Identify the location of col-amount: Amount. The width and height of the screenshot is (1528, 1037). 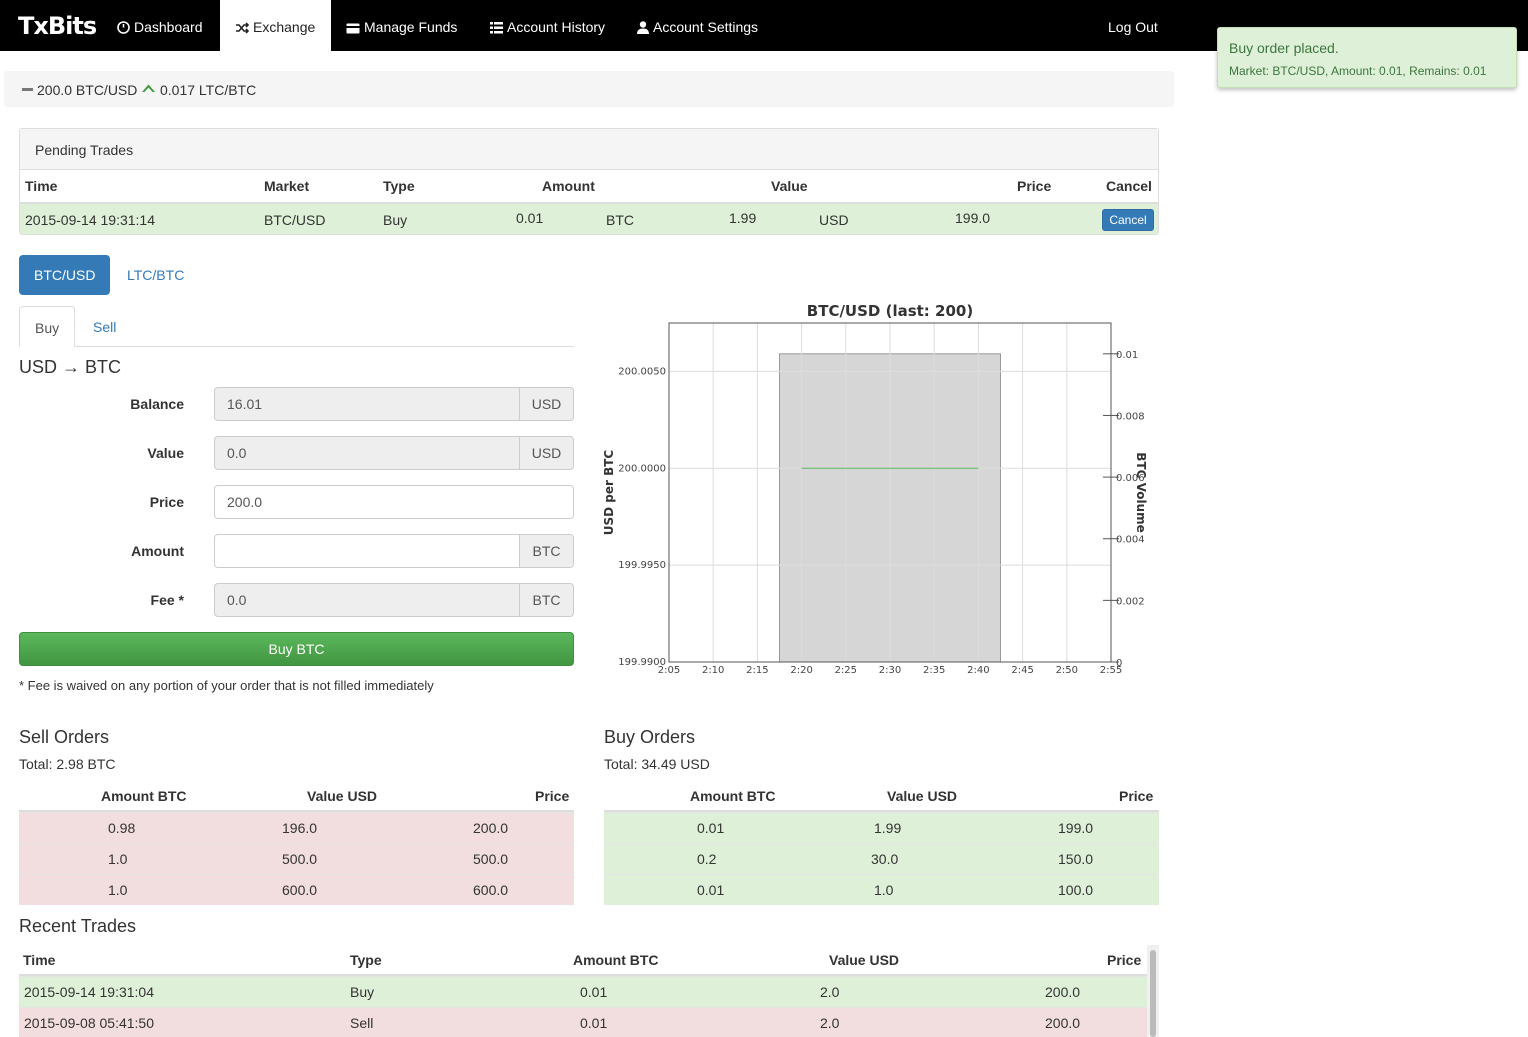
(568, 186).